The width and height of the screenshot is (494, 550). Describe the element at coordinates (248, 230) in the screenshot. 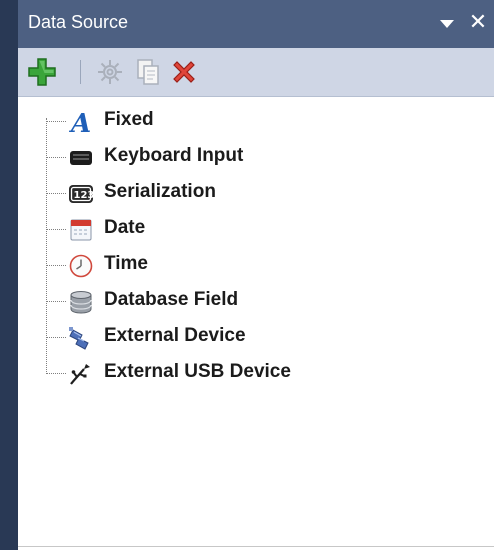

I see `tree-item-date: Date` at that location.